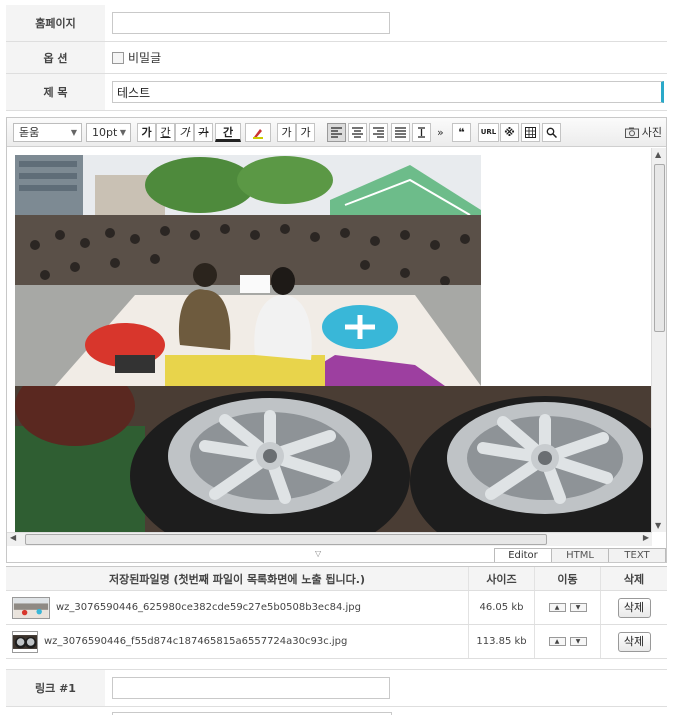 The image size is (673, 715). Describe the element at coordinates (286, 539) in the screenshot. I see `horizontal-scroll-thumb` at that location.